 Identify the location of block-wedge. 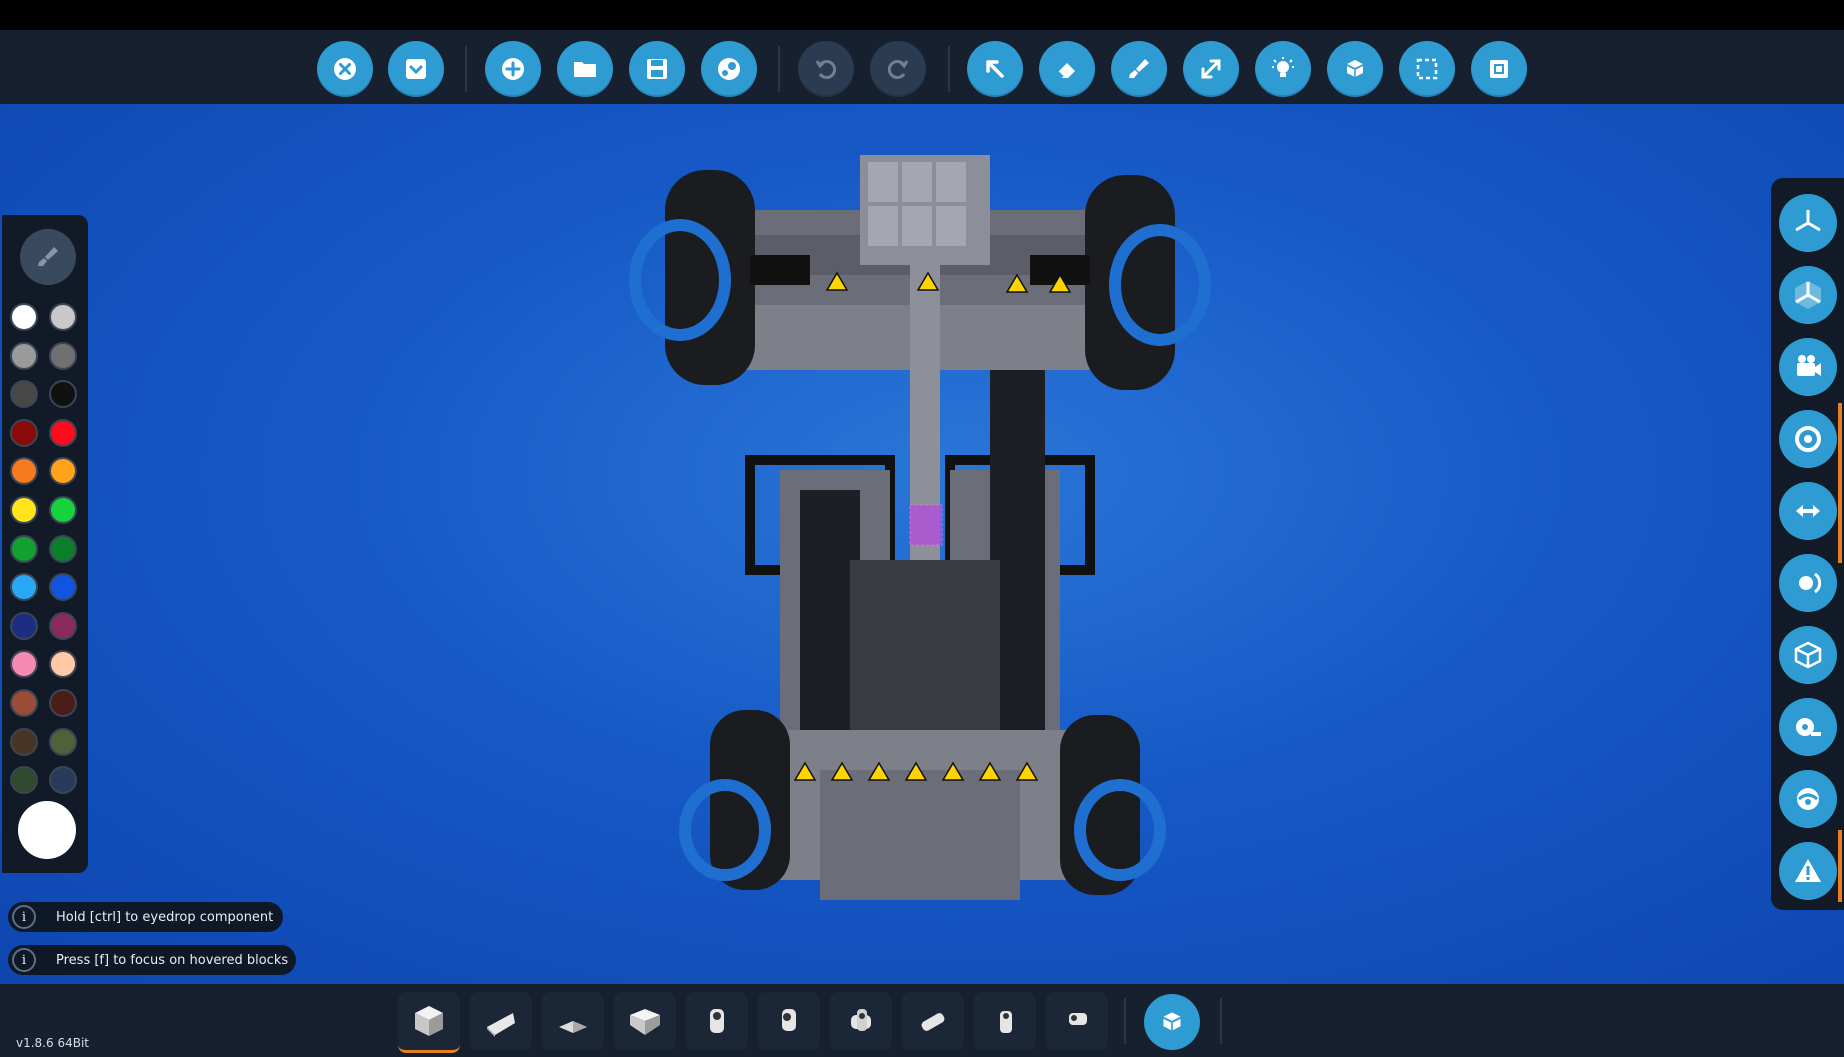
(501, 1021).